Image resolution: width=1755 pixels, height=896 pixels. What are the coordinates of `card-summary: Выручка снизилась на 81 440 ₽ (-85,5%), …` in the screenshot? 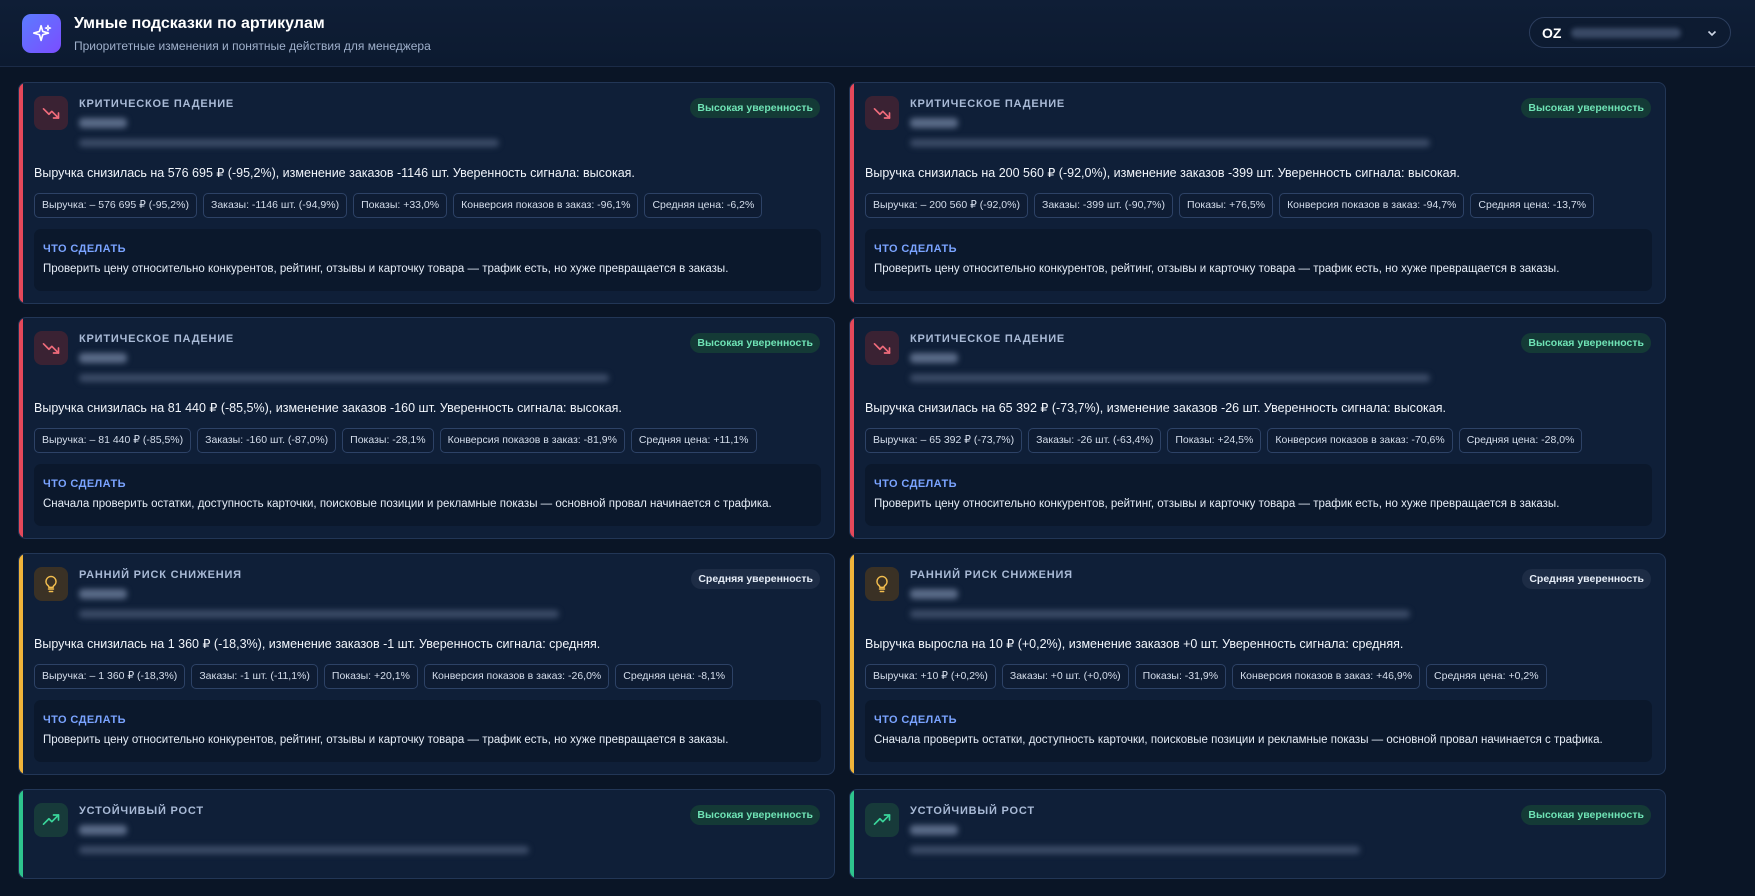 It's located at (328, 408).